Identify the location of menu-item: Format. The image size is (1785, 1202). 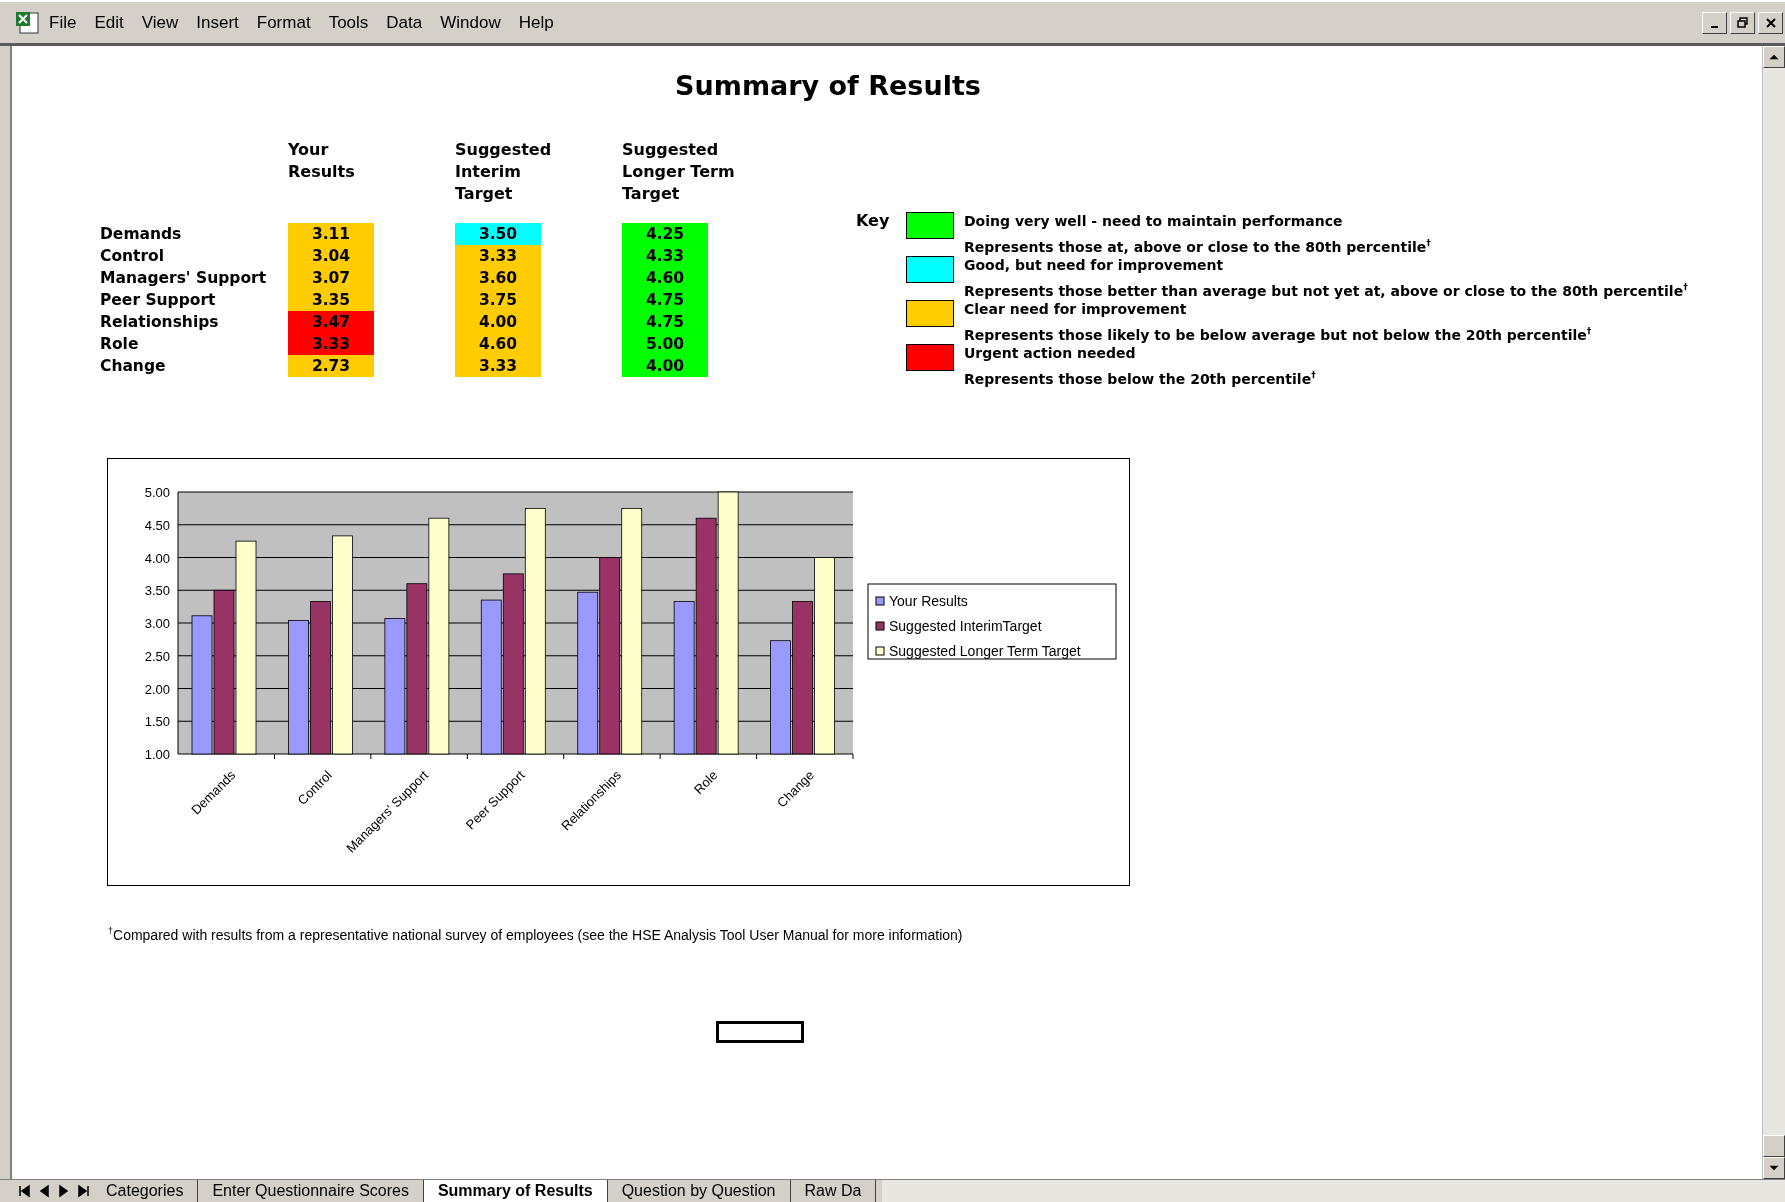
(283, 22).